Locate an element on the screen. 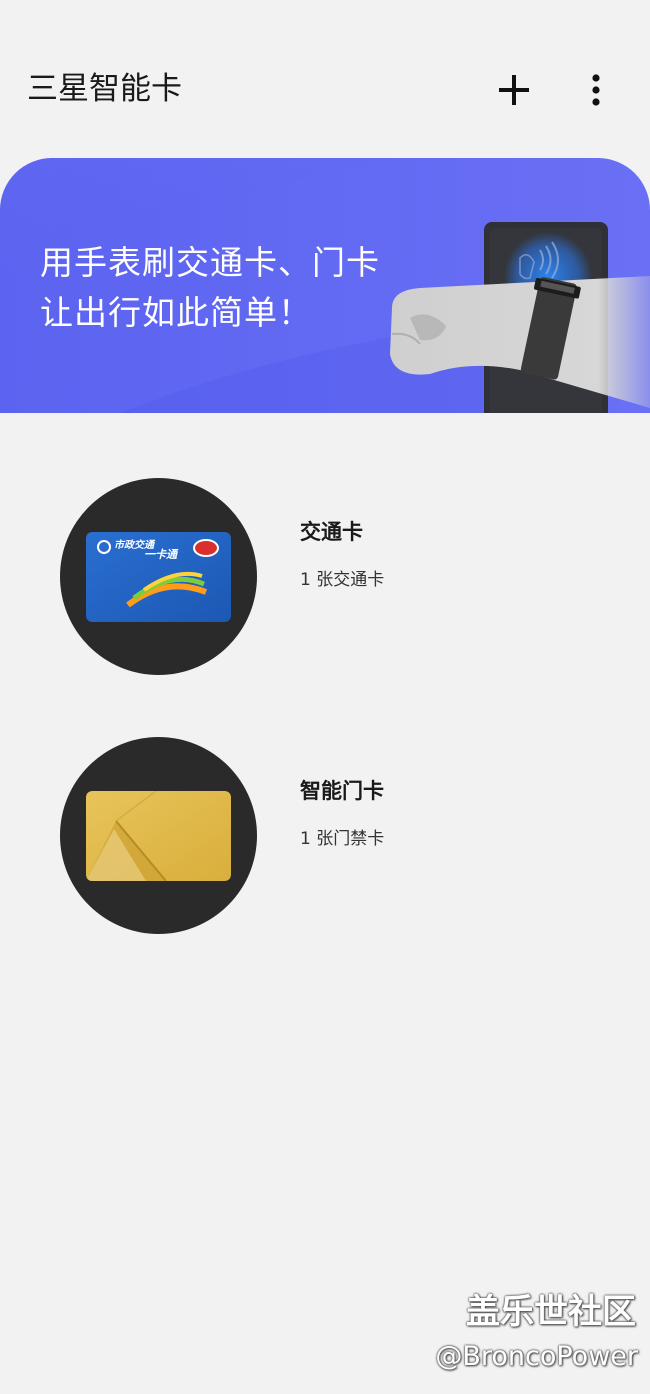 This screenshot has width=650, height=1394. transit-card-image: 市政交通 一卡通 is located at coordinates (158, 577).